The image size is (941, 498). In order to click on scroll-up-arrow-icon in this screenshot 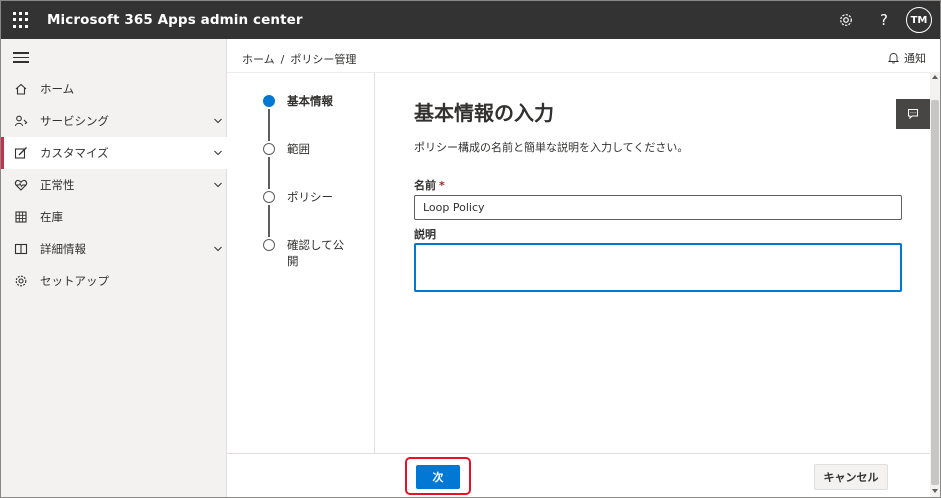, I will do `click(935, 77)`.